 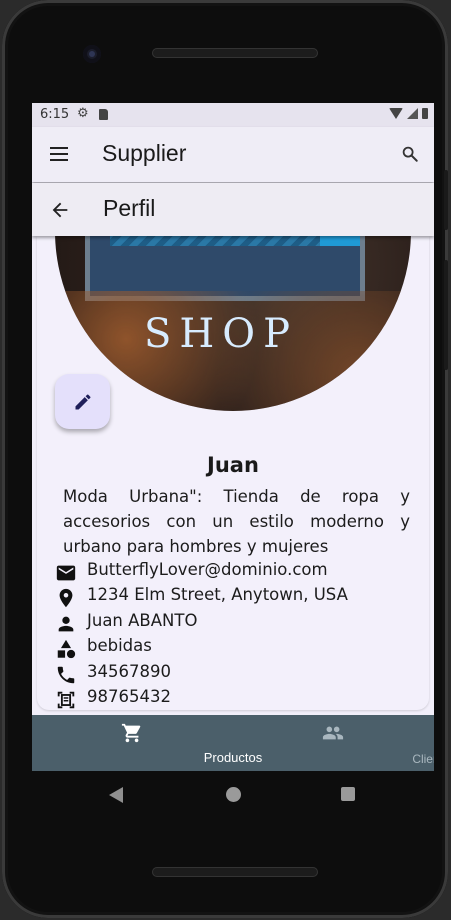 What do you see at coordinates (66, 674) in the screenshot?
I see `phone-icon` at bounding box center [66, 674].